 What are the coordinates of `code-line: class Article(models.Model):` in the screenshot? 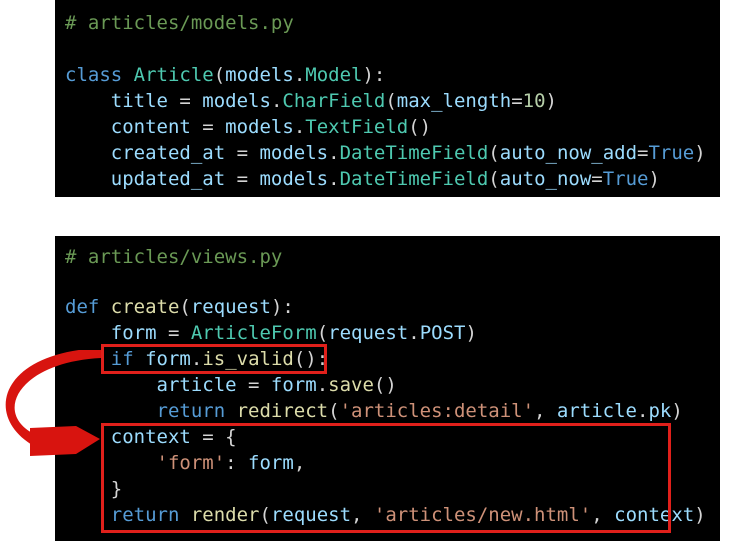 It's located at (225, 75).